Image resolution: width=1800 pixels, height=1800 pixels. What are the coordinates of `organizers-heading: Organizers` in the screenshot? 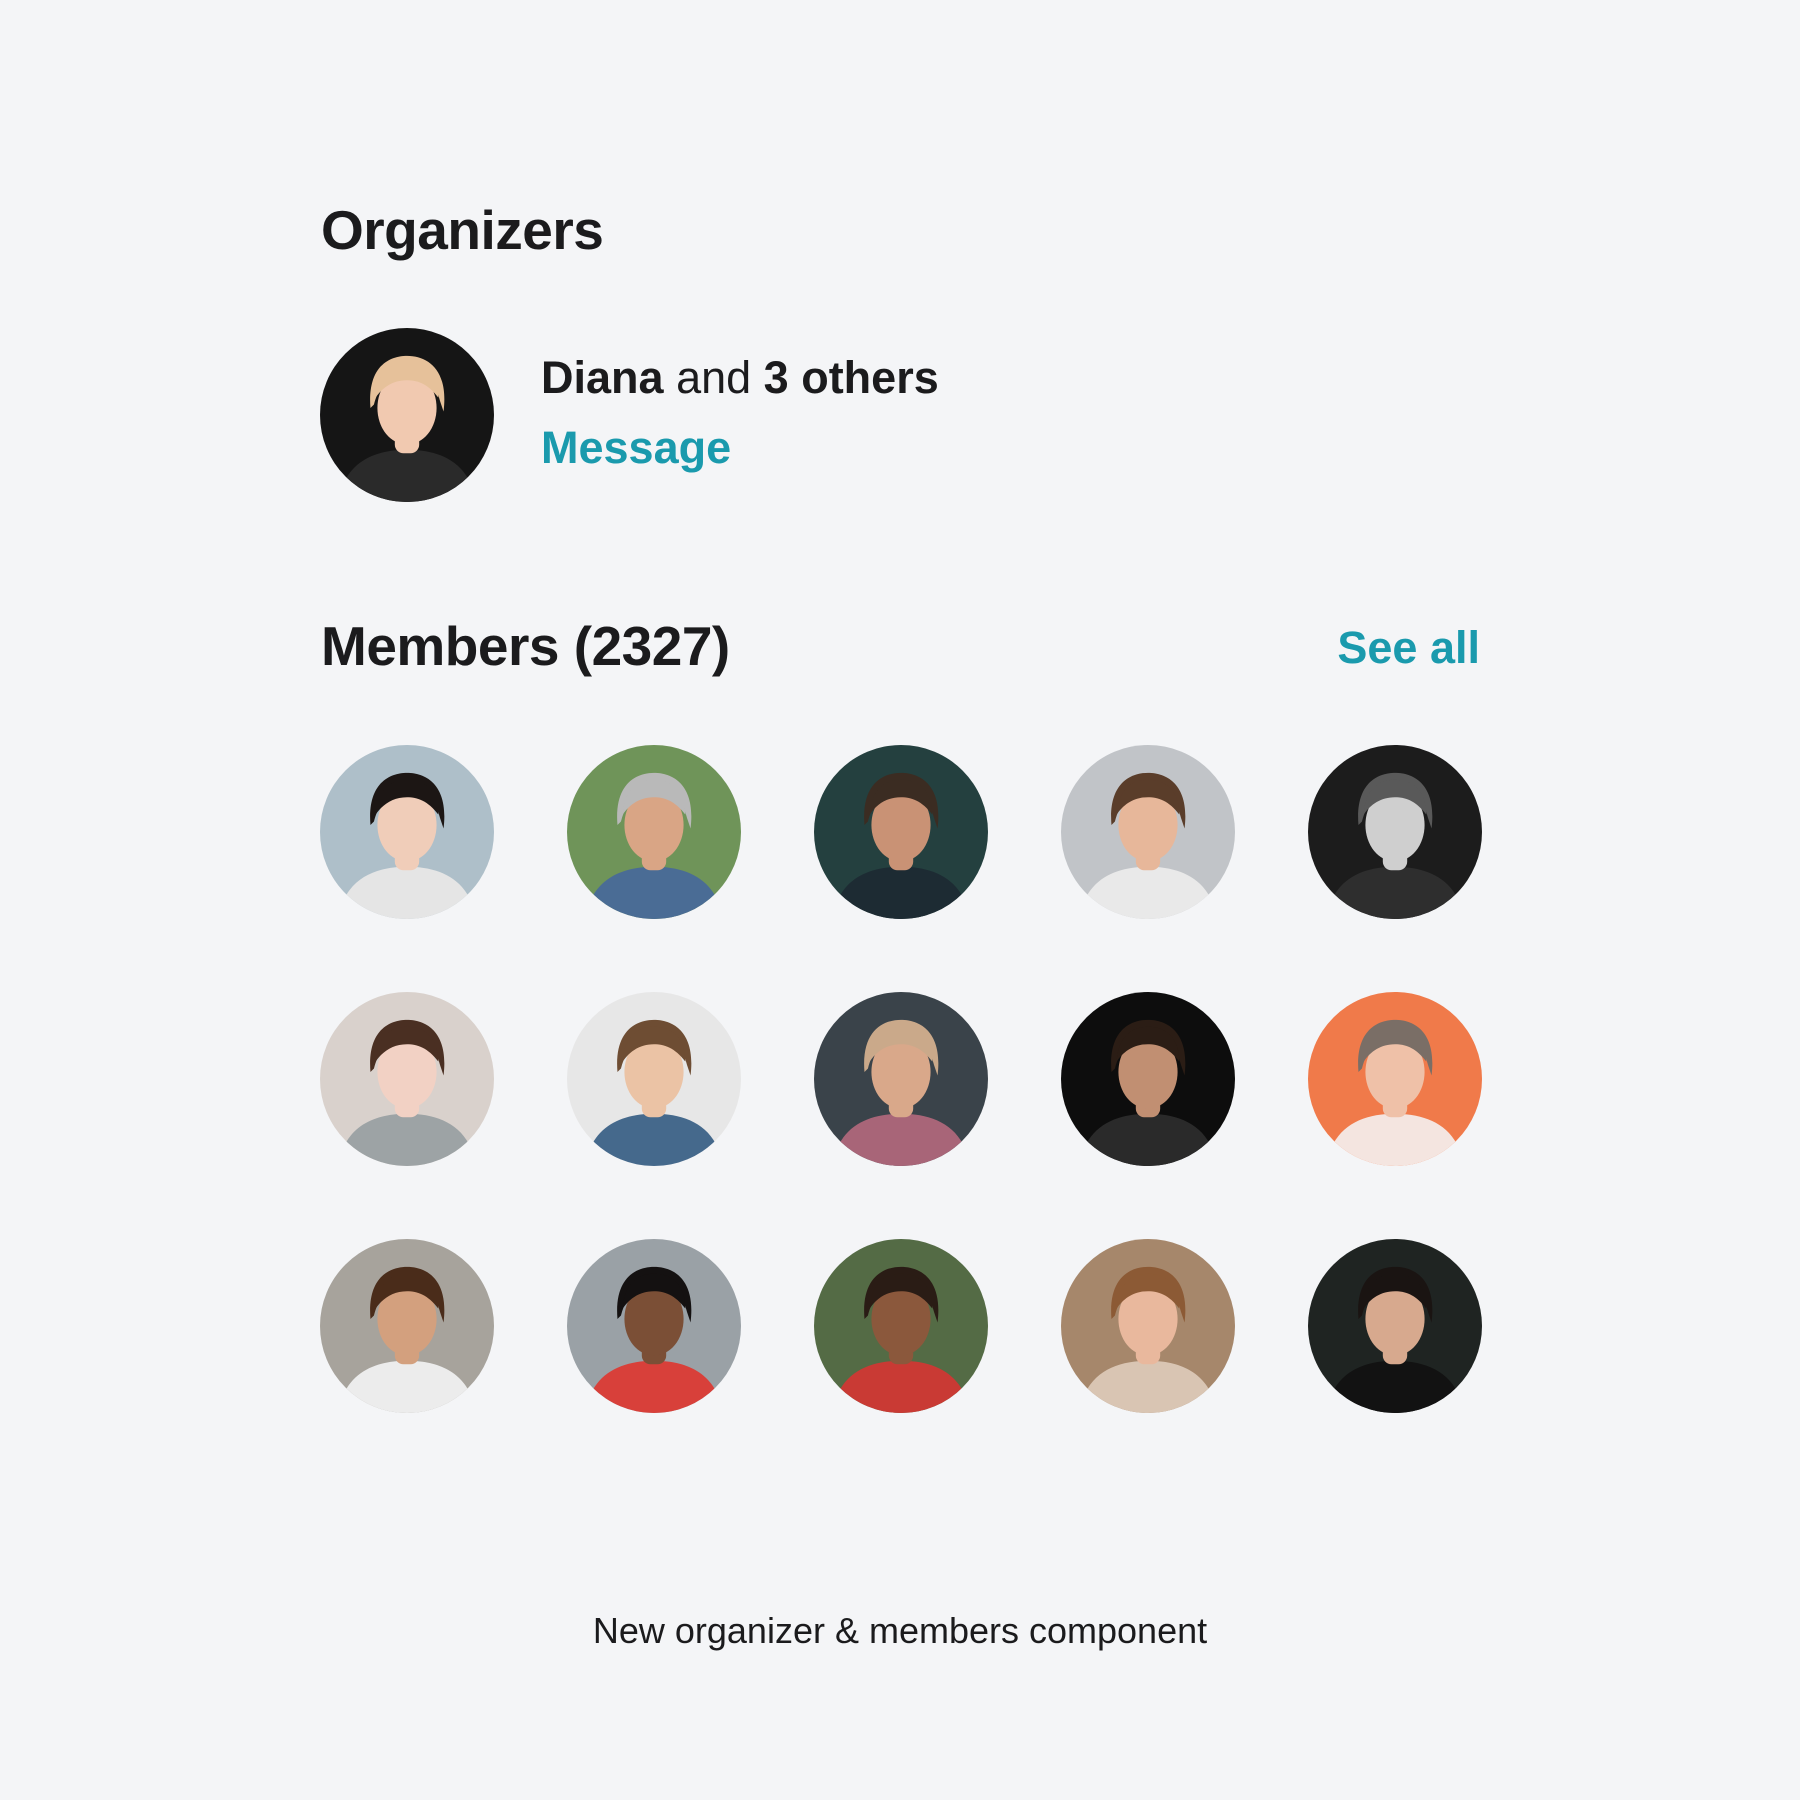 It's located at (462, 230).